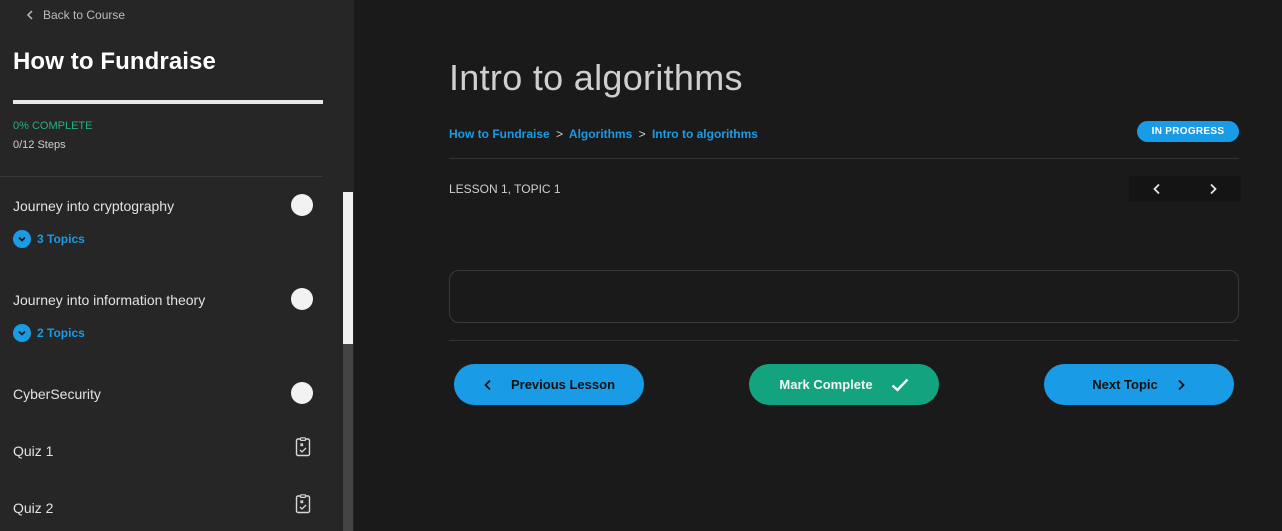 Image resolution: width=1282 pixels, height=531 pixels. I want to click on breadcrumb-lesson: Algorithms, so click(600, 134).